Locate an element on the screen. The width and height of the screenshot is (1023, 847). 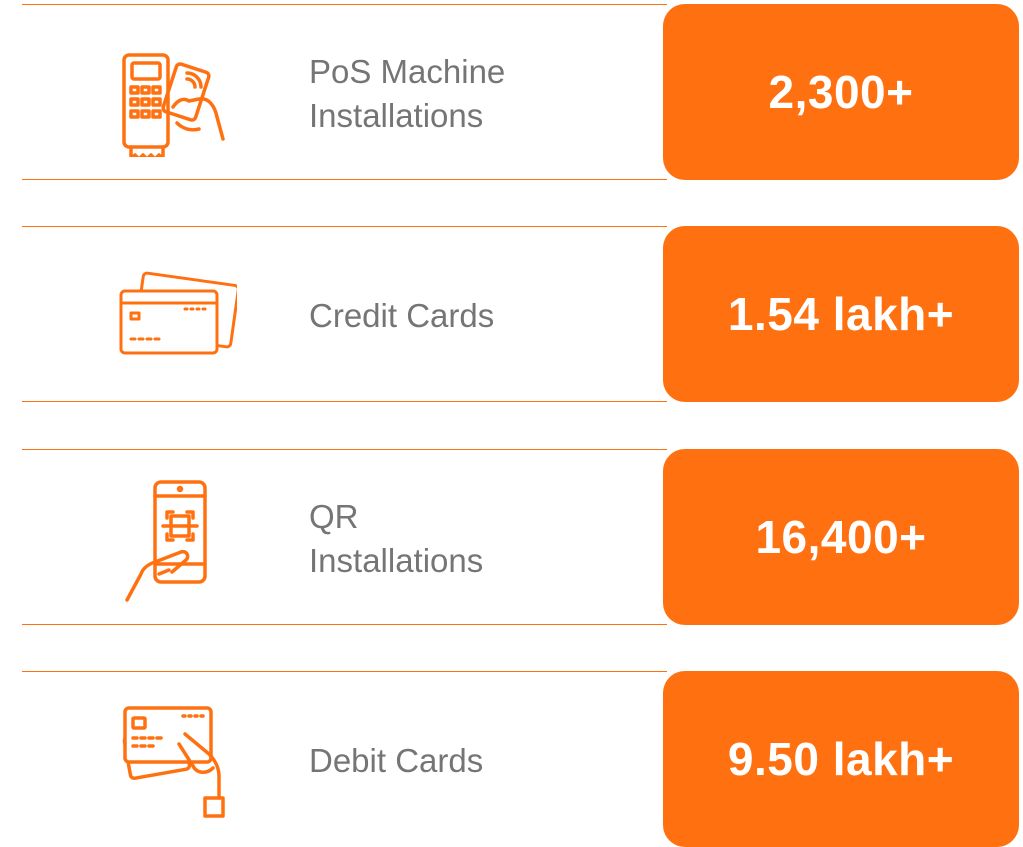
stat-label-line1: Credit Cards is located at coordinates (402, 315).